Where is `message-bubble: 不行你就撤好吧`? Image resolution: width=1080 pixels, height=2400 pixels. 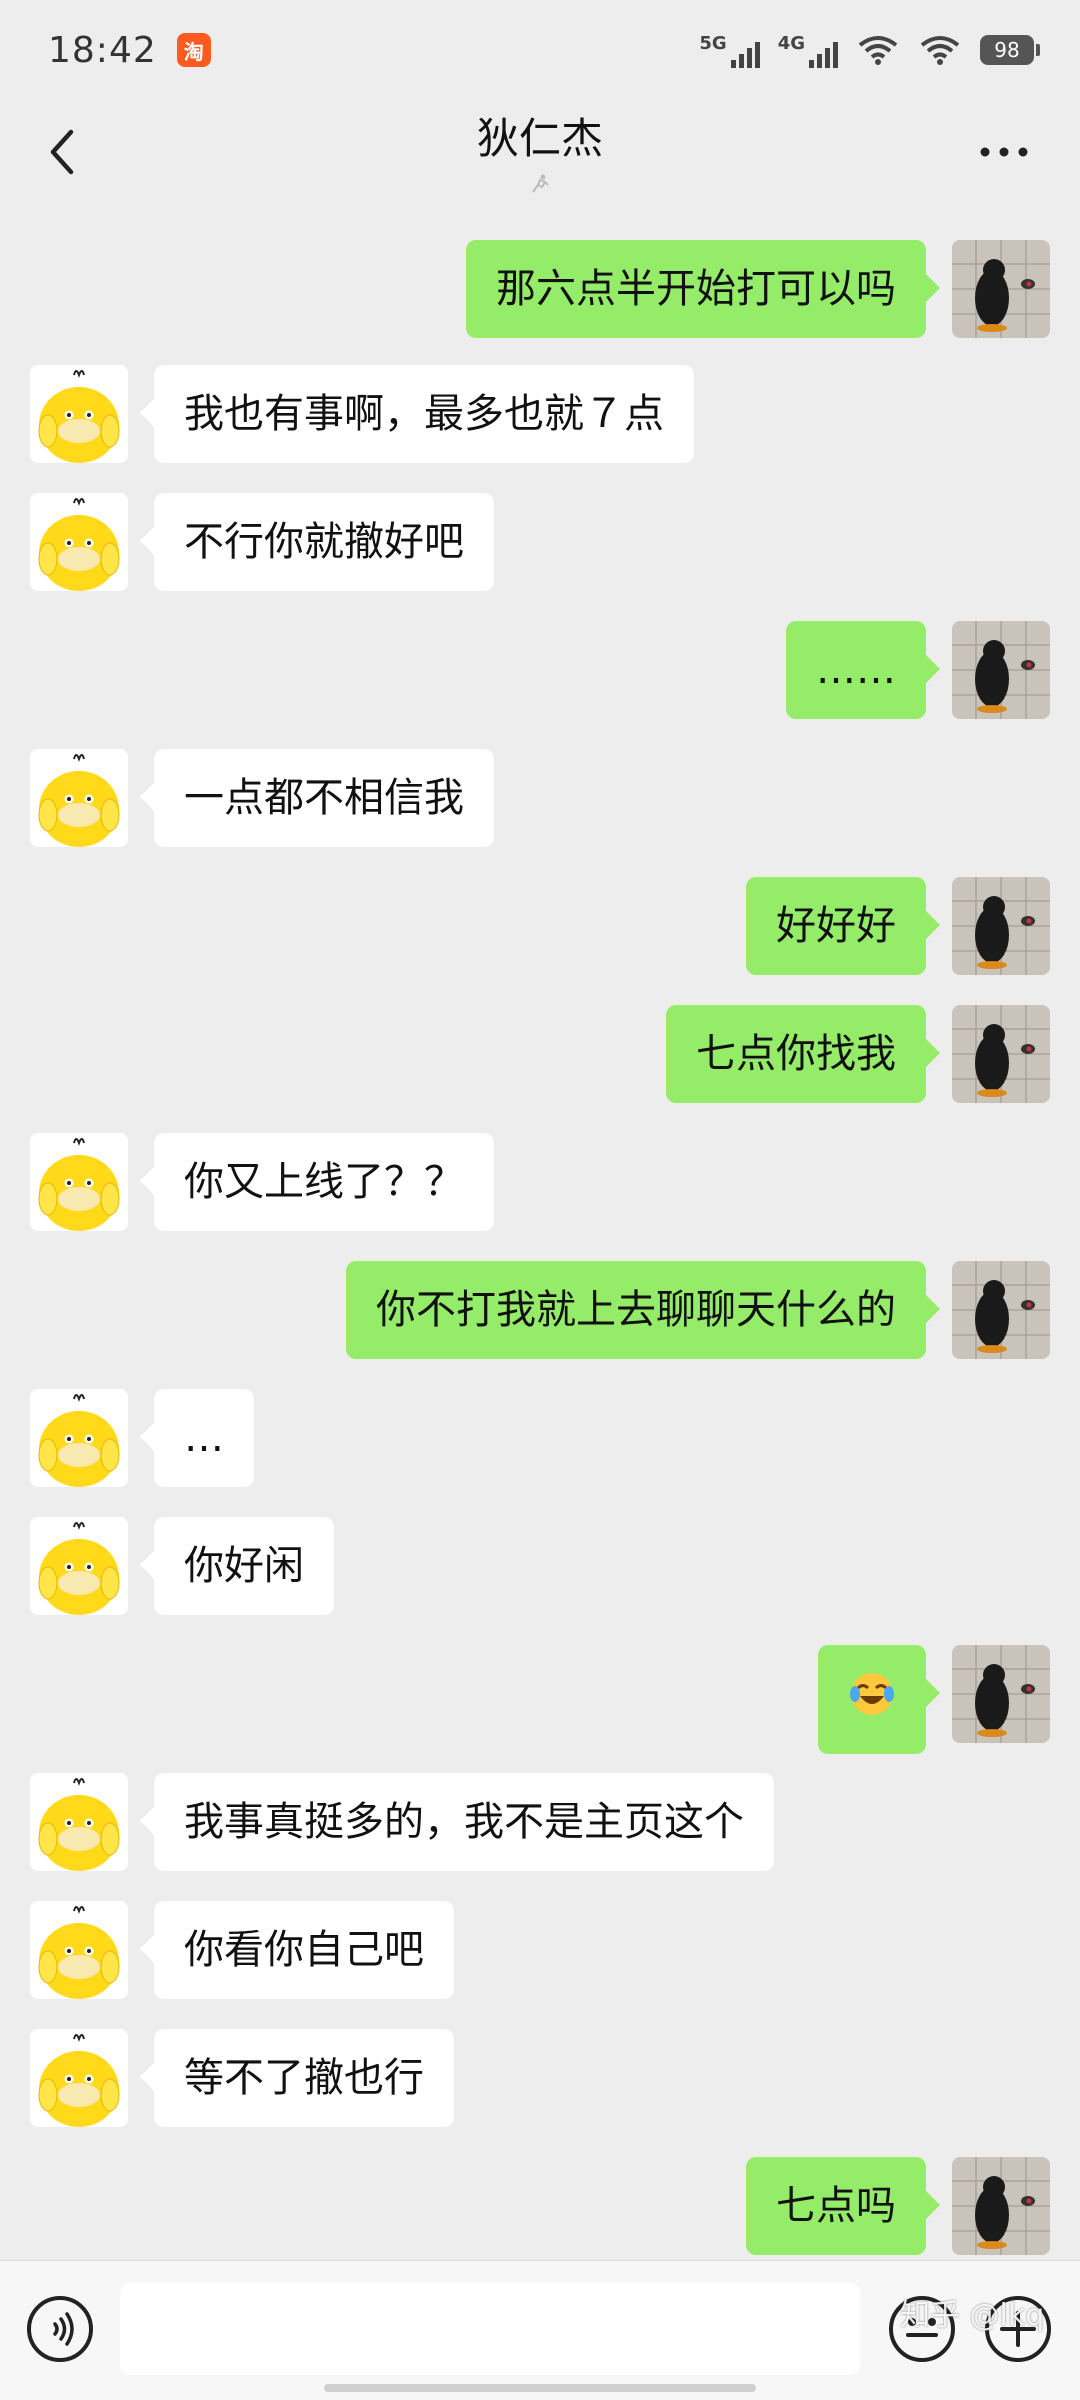 message-bubble: 不行你就撤好吧 is located at coordinates (317, 542).